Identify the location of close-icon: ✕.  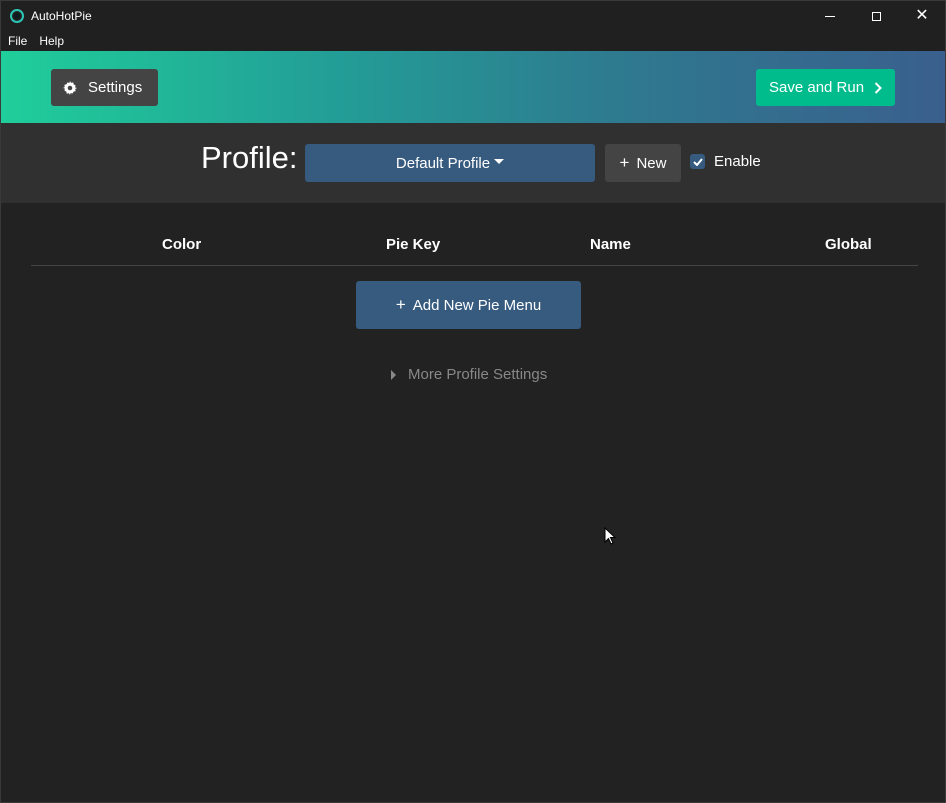
(922, 15).